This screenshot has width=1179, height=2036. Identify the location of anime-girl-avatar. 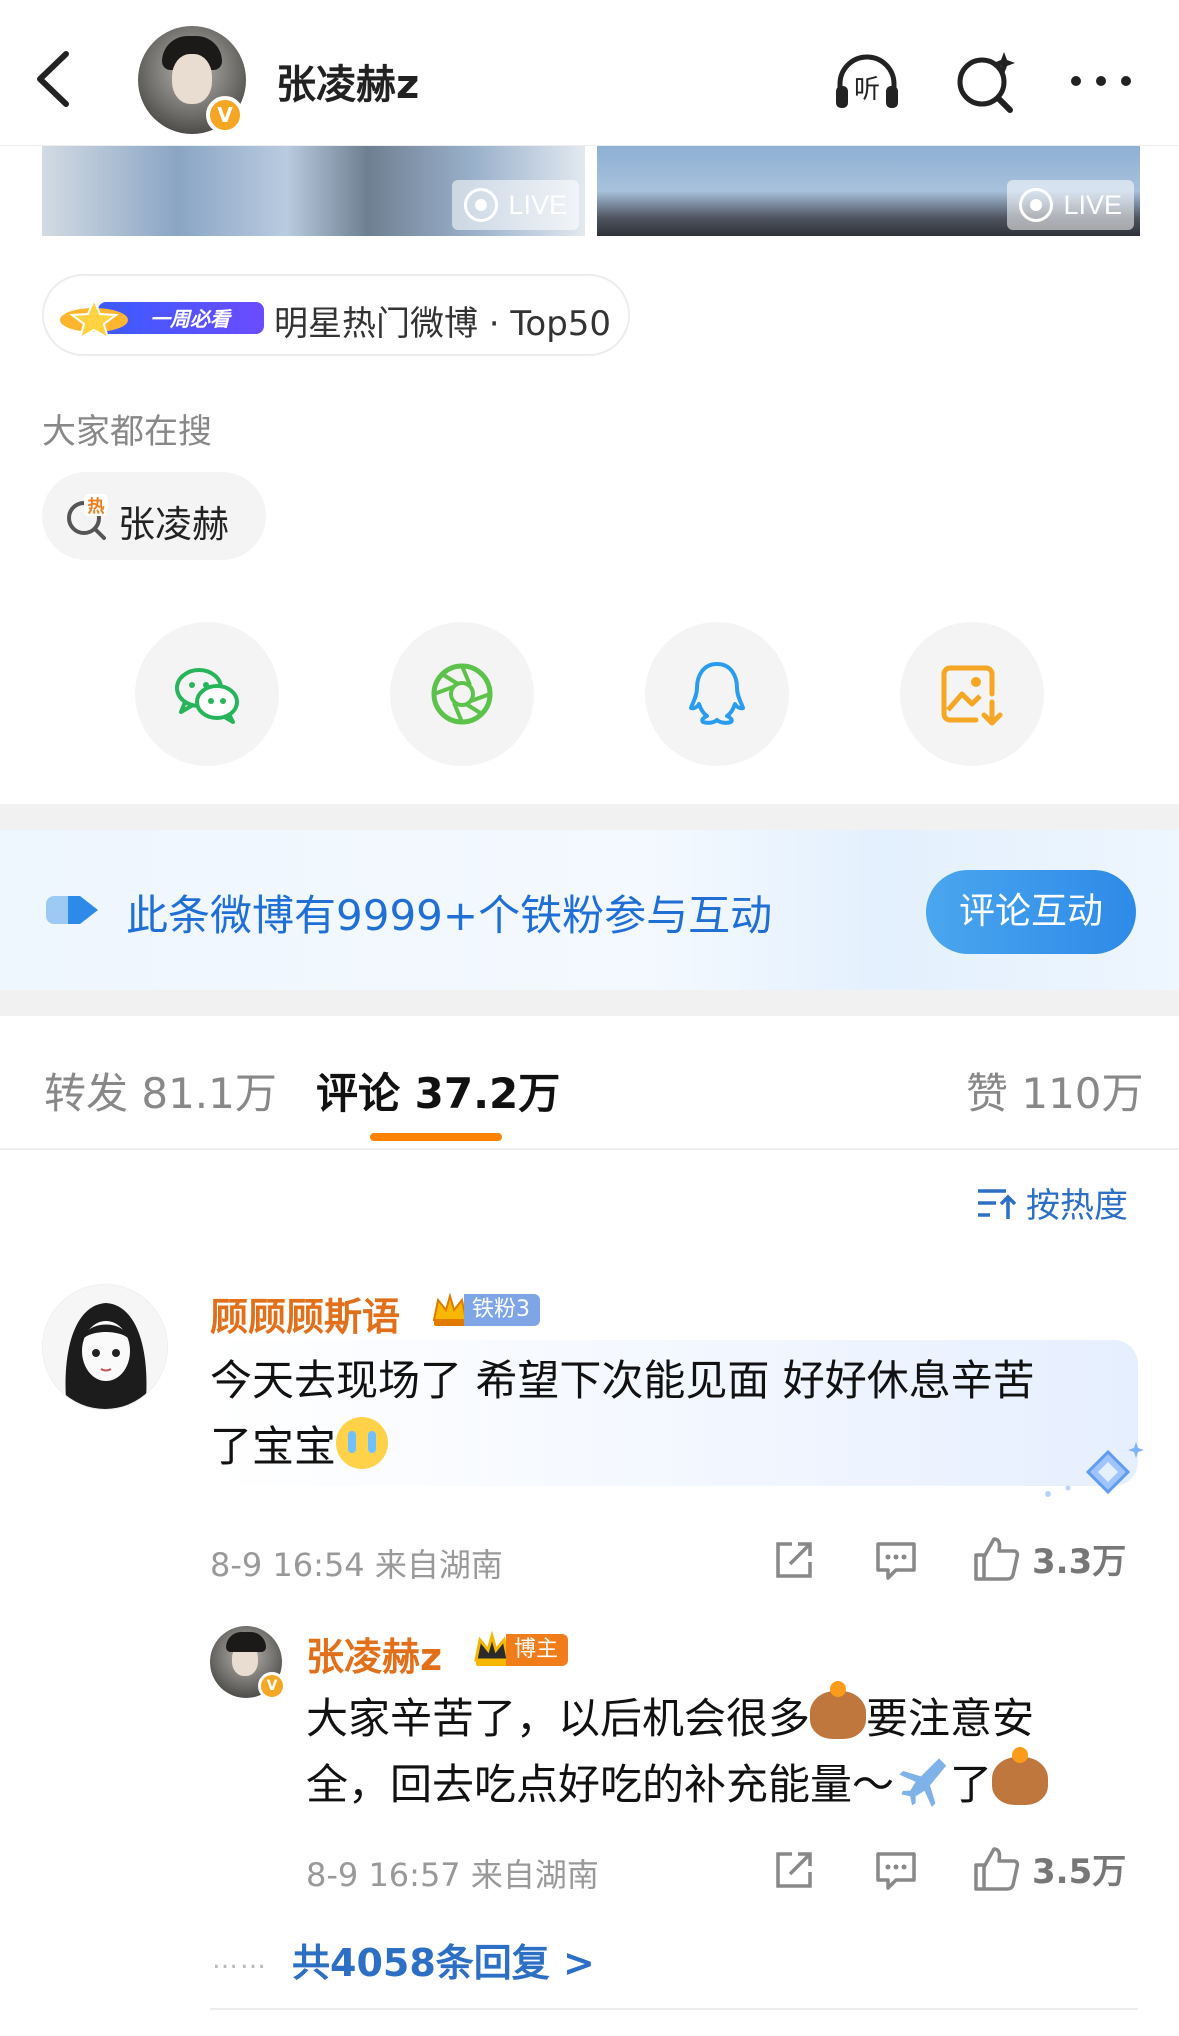
(105, 1347).